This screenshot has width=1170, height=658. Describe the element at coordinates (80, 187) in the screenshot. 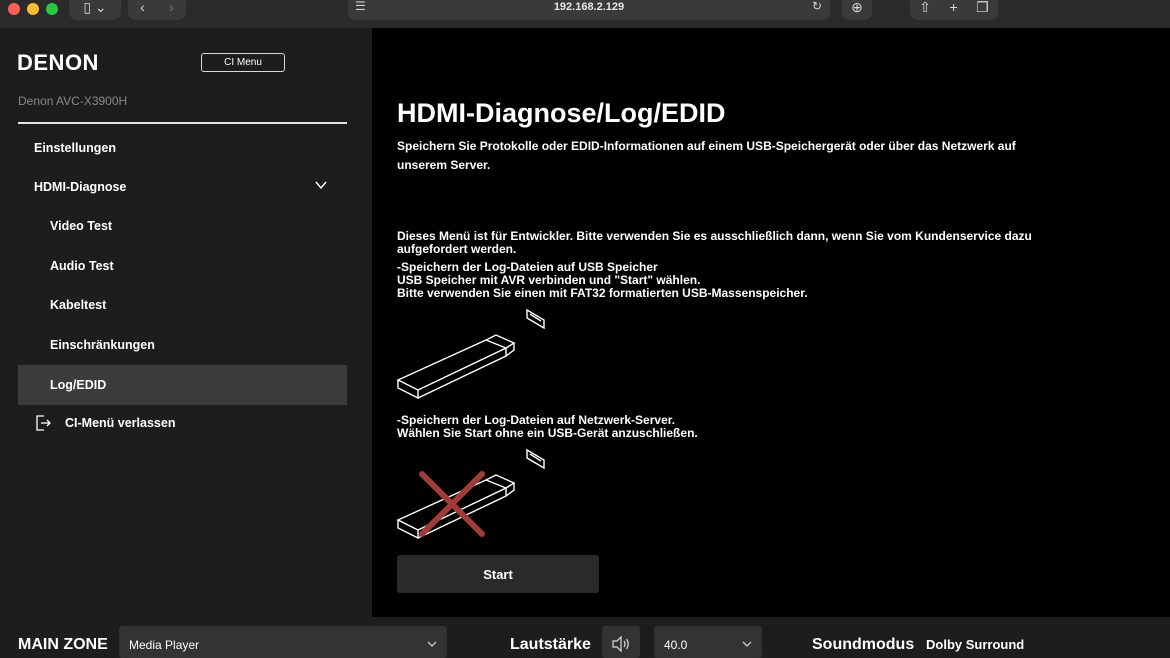

I see `sidebar-item-label: HDMI-Diagnose` at that location.